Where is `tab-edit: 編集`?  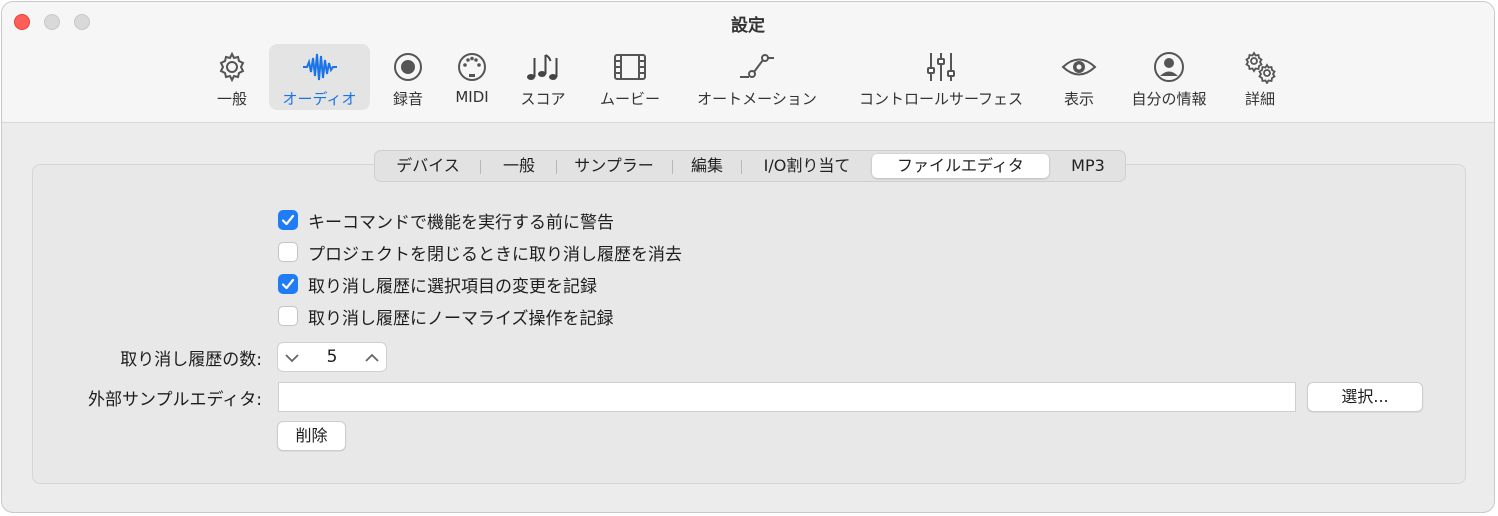 tab-edit: 編集 is located at coordinates (707, 166).